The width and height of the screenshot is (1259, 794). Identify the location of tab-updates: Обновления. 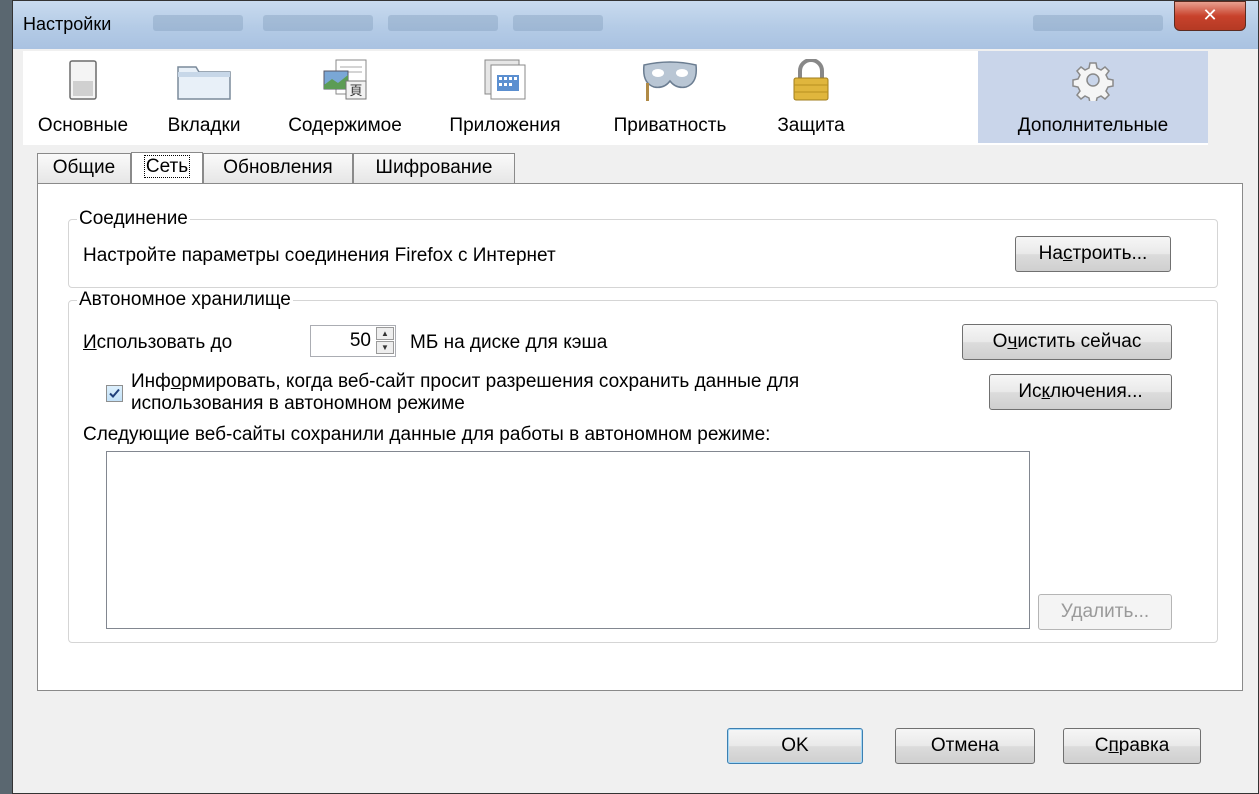
(278, 168).